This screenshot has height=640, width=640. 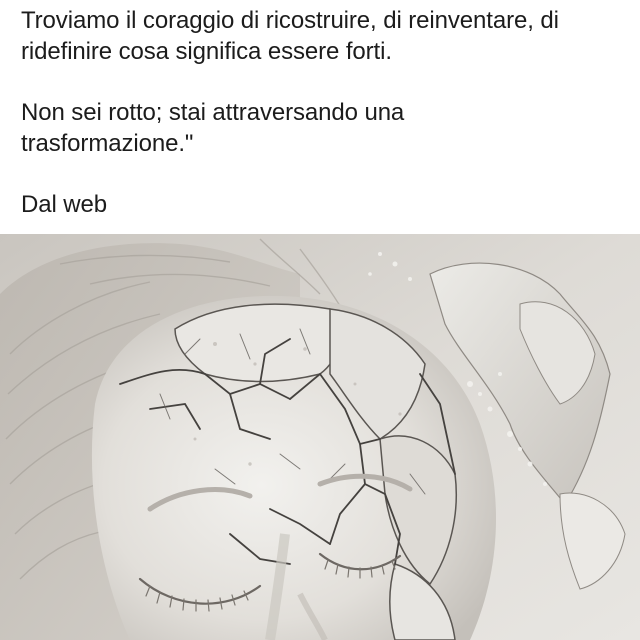 I want to click on text-line: trasformazione.", so click(x=107, y=143).